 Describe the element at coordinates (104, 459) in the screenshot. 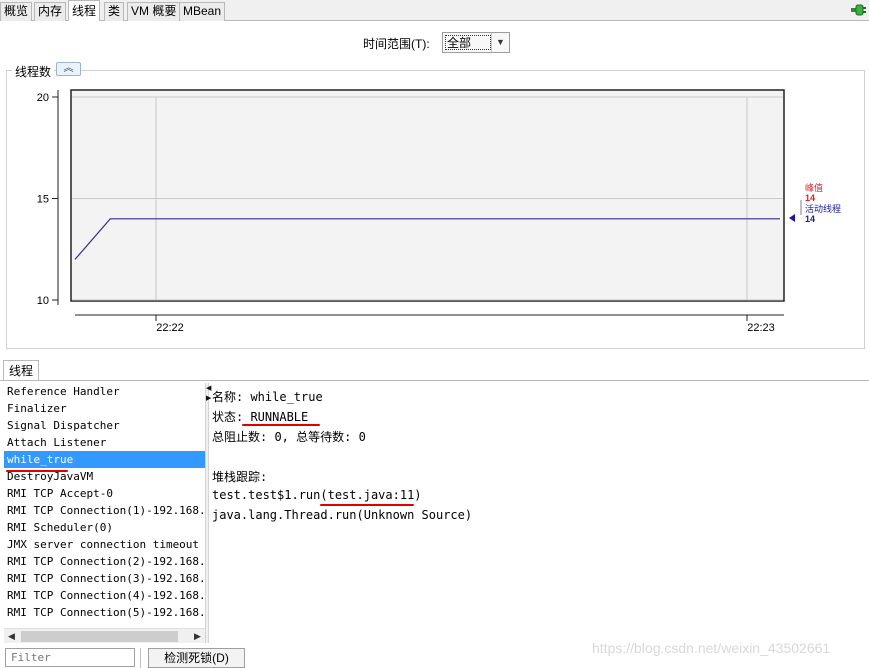

I see `thread-list-item: while_true` at that location.